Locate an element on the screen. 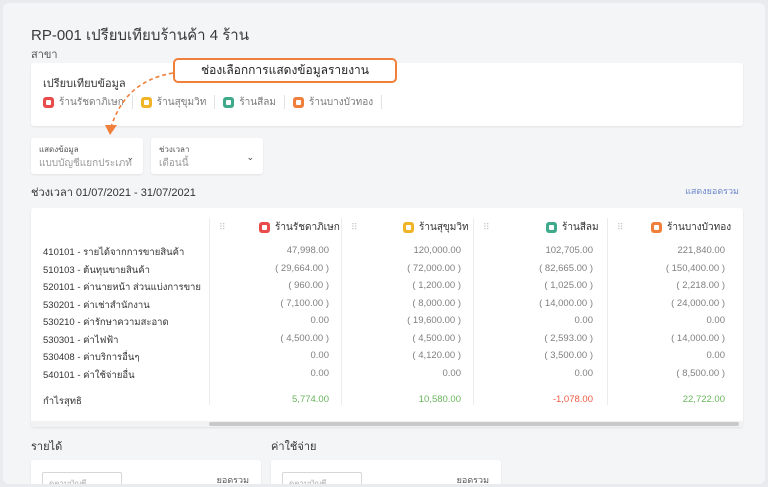 This screenshot has width=768, height=487. net-profit-label: กำไรสุทธิ is located at coordinates (62, 401).